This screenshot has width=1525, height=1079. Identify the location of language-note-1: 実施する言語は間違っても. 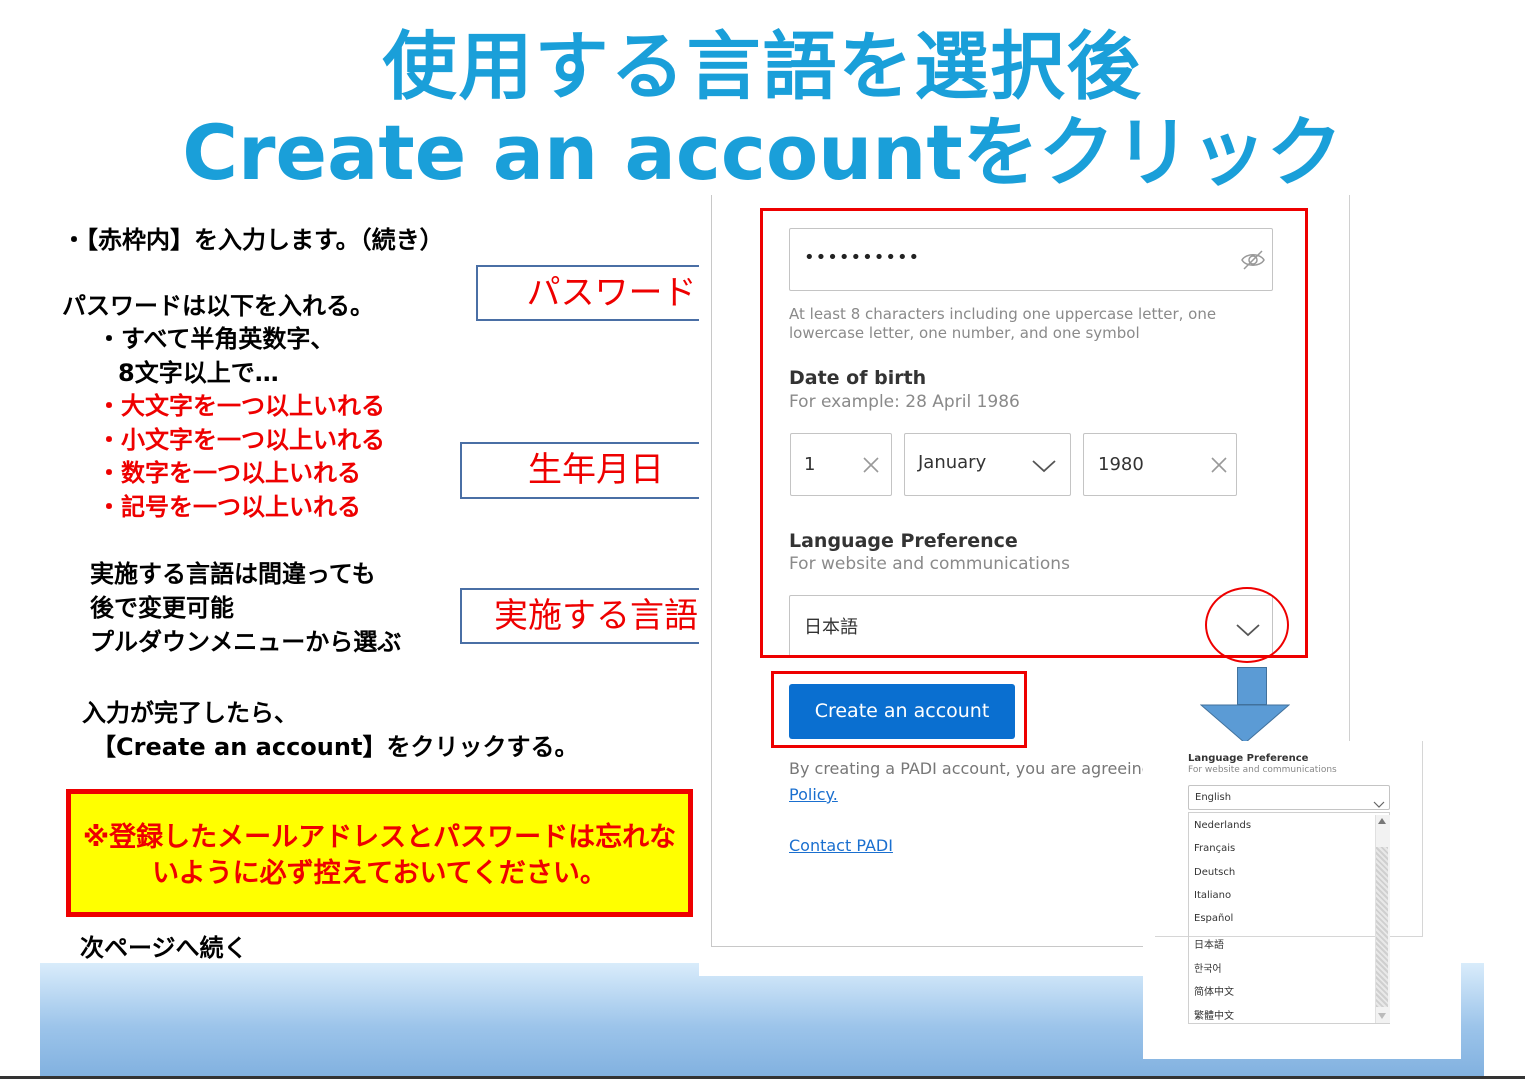
(233, 574).